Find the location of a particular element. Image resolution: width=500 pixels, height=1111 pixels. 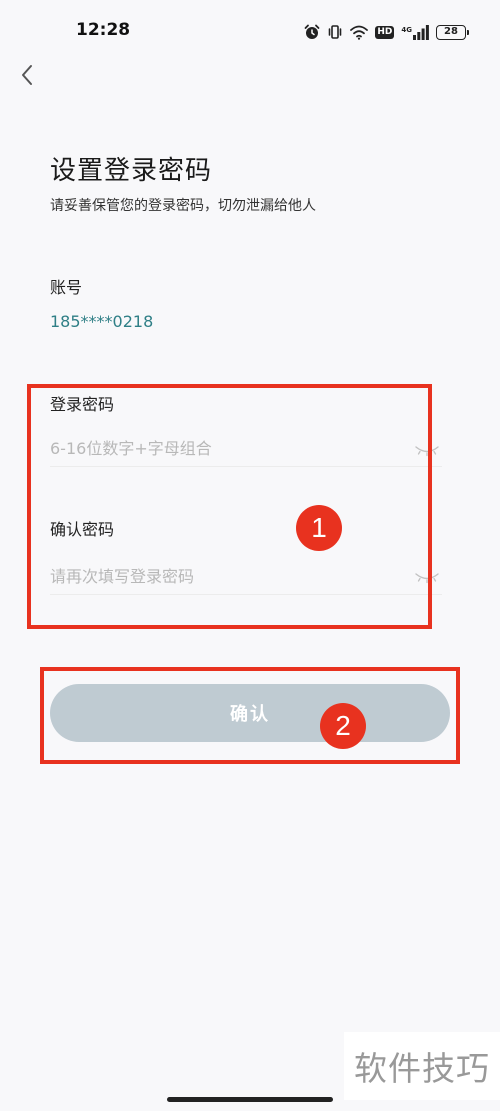

back-button is located at coordinates (27, 75).